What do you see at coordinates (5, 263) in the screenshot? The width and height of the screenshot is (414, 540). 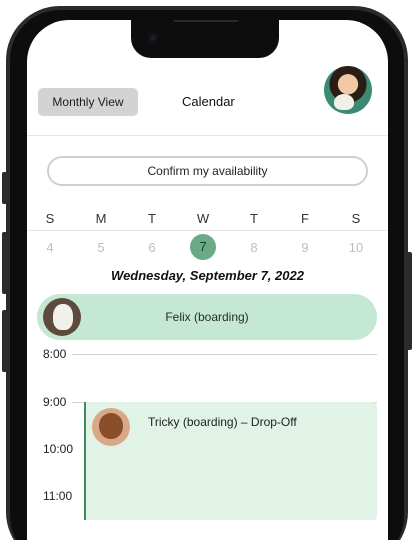 I see `volume-up-button` at bounding box center [5, 263].